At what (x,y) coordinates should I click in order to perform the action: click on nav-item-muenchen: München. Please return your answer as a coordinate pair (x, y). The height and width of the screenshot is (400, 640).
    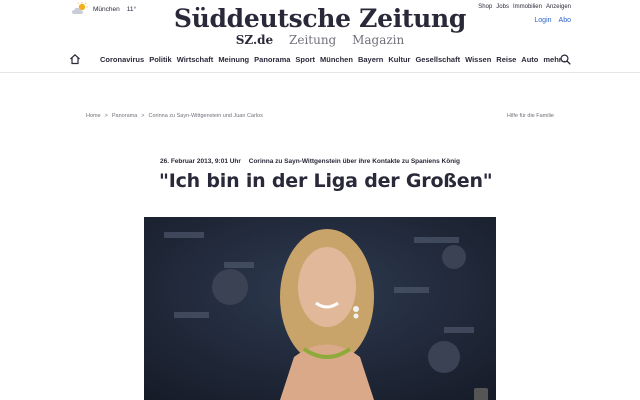
    Looking at the image, I should click on (336, 59).